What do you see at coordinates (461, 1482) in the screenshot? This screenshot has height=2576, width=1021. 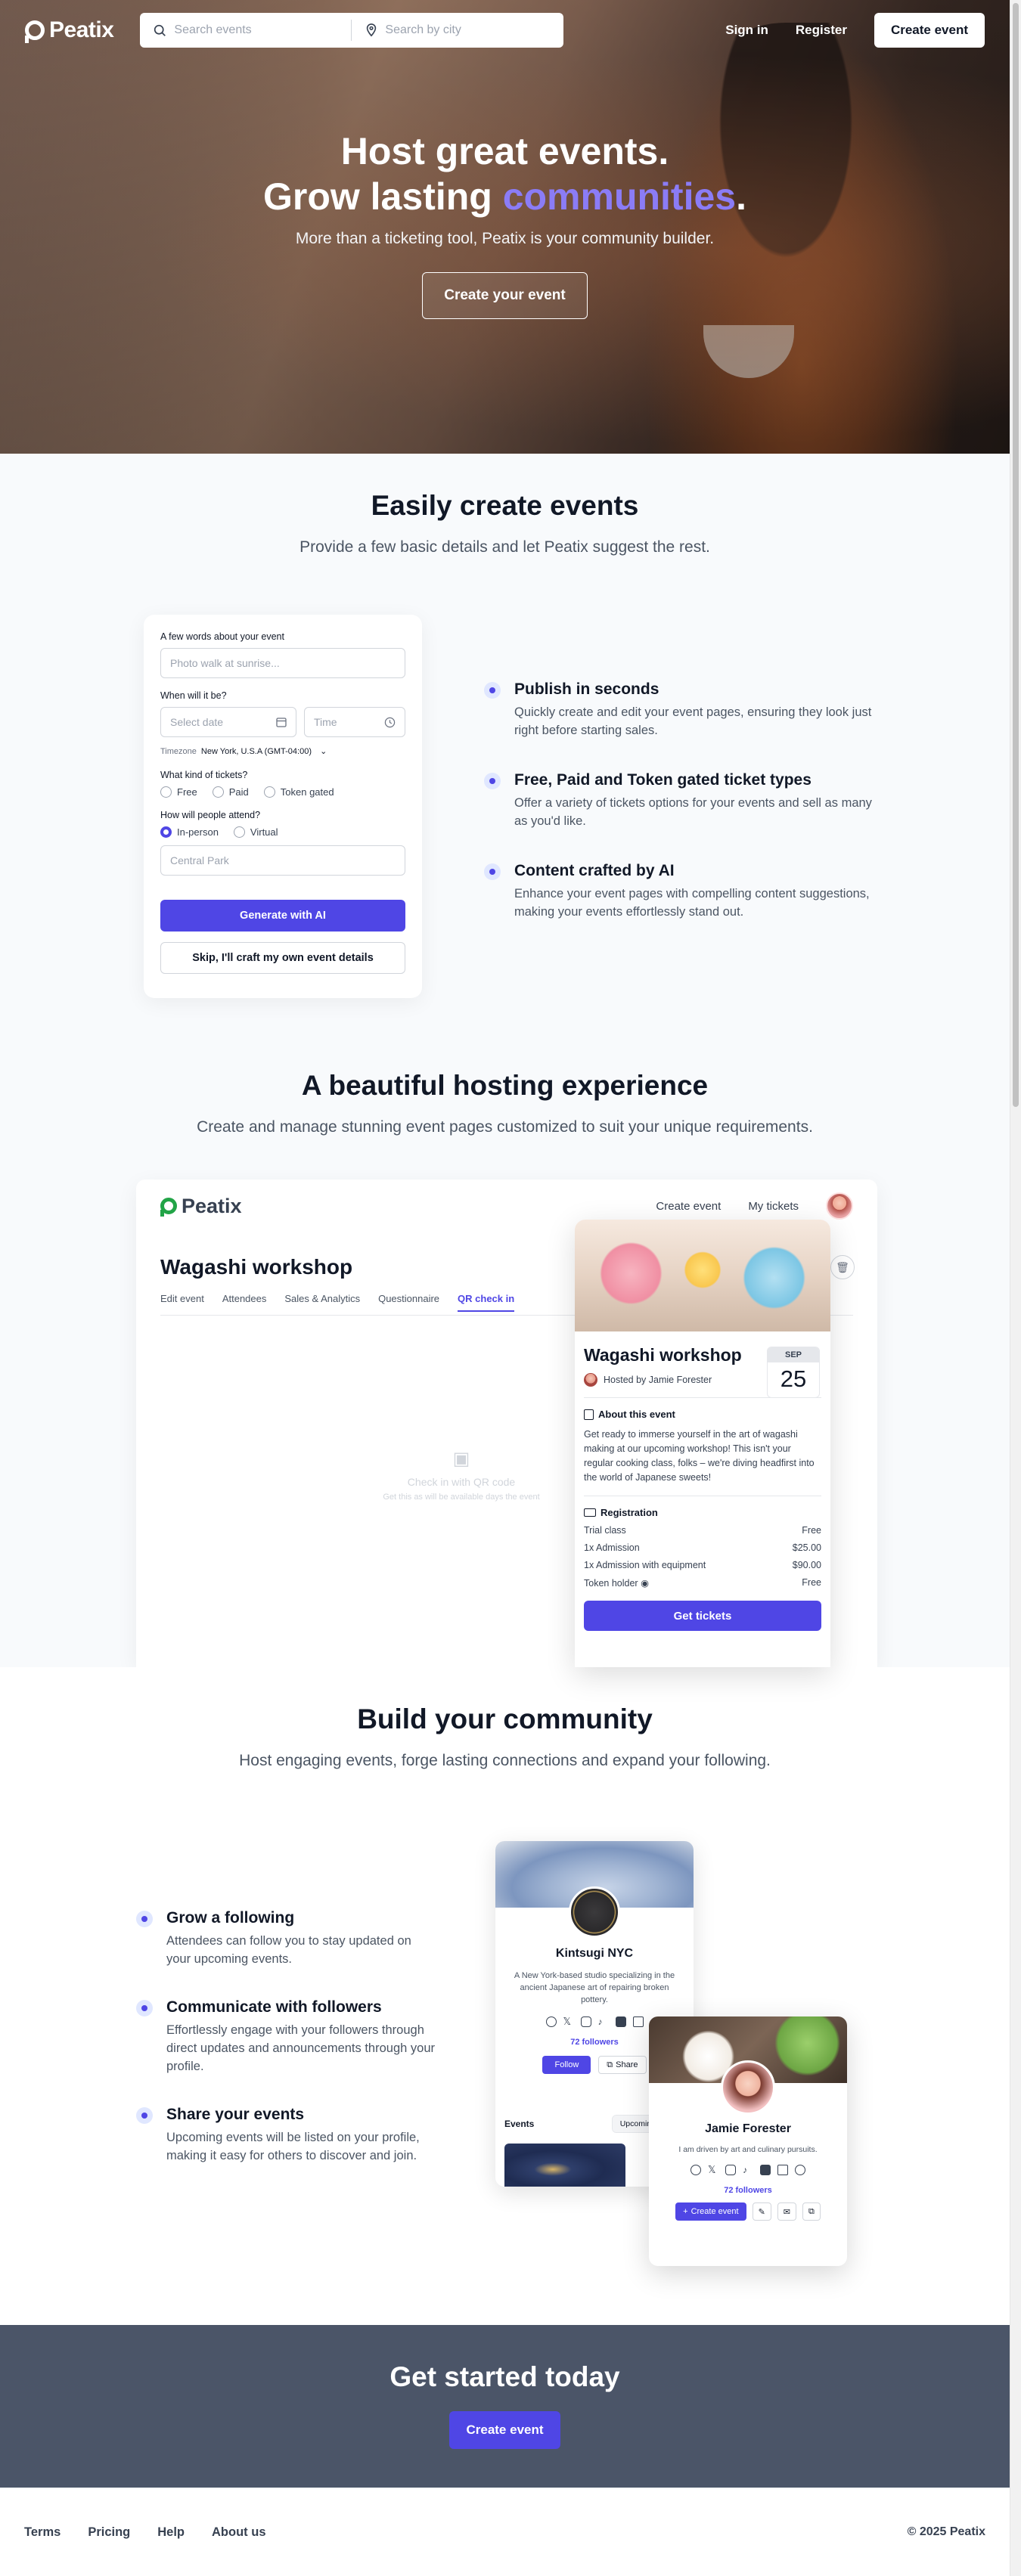 I see `qr-empty-title: Check in with QR code` at bounding box center [461, 1482].